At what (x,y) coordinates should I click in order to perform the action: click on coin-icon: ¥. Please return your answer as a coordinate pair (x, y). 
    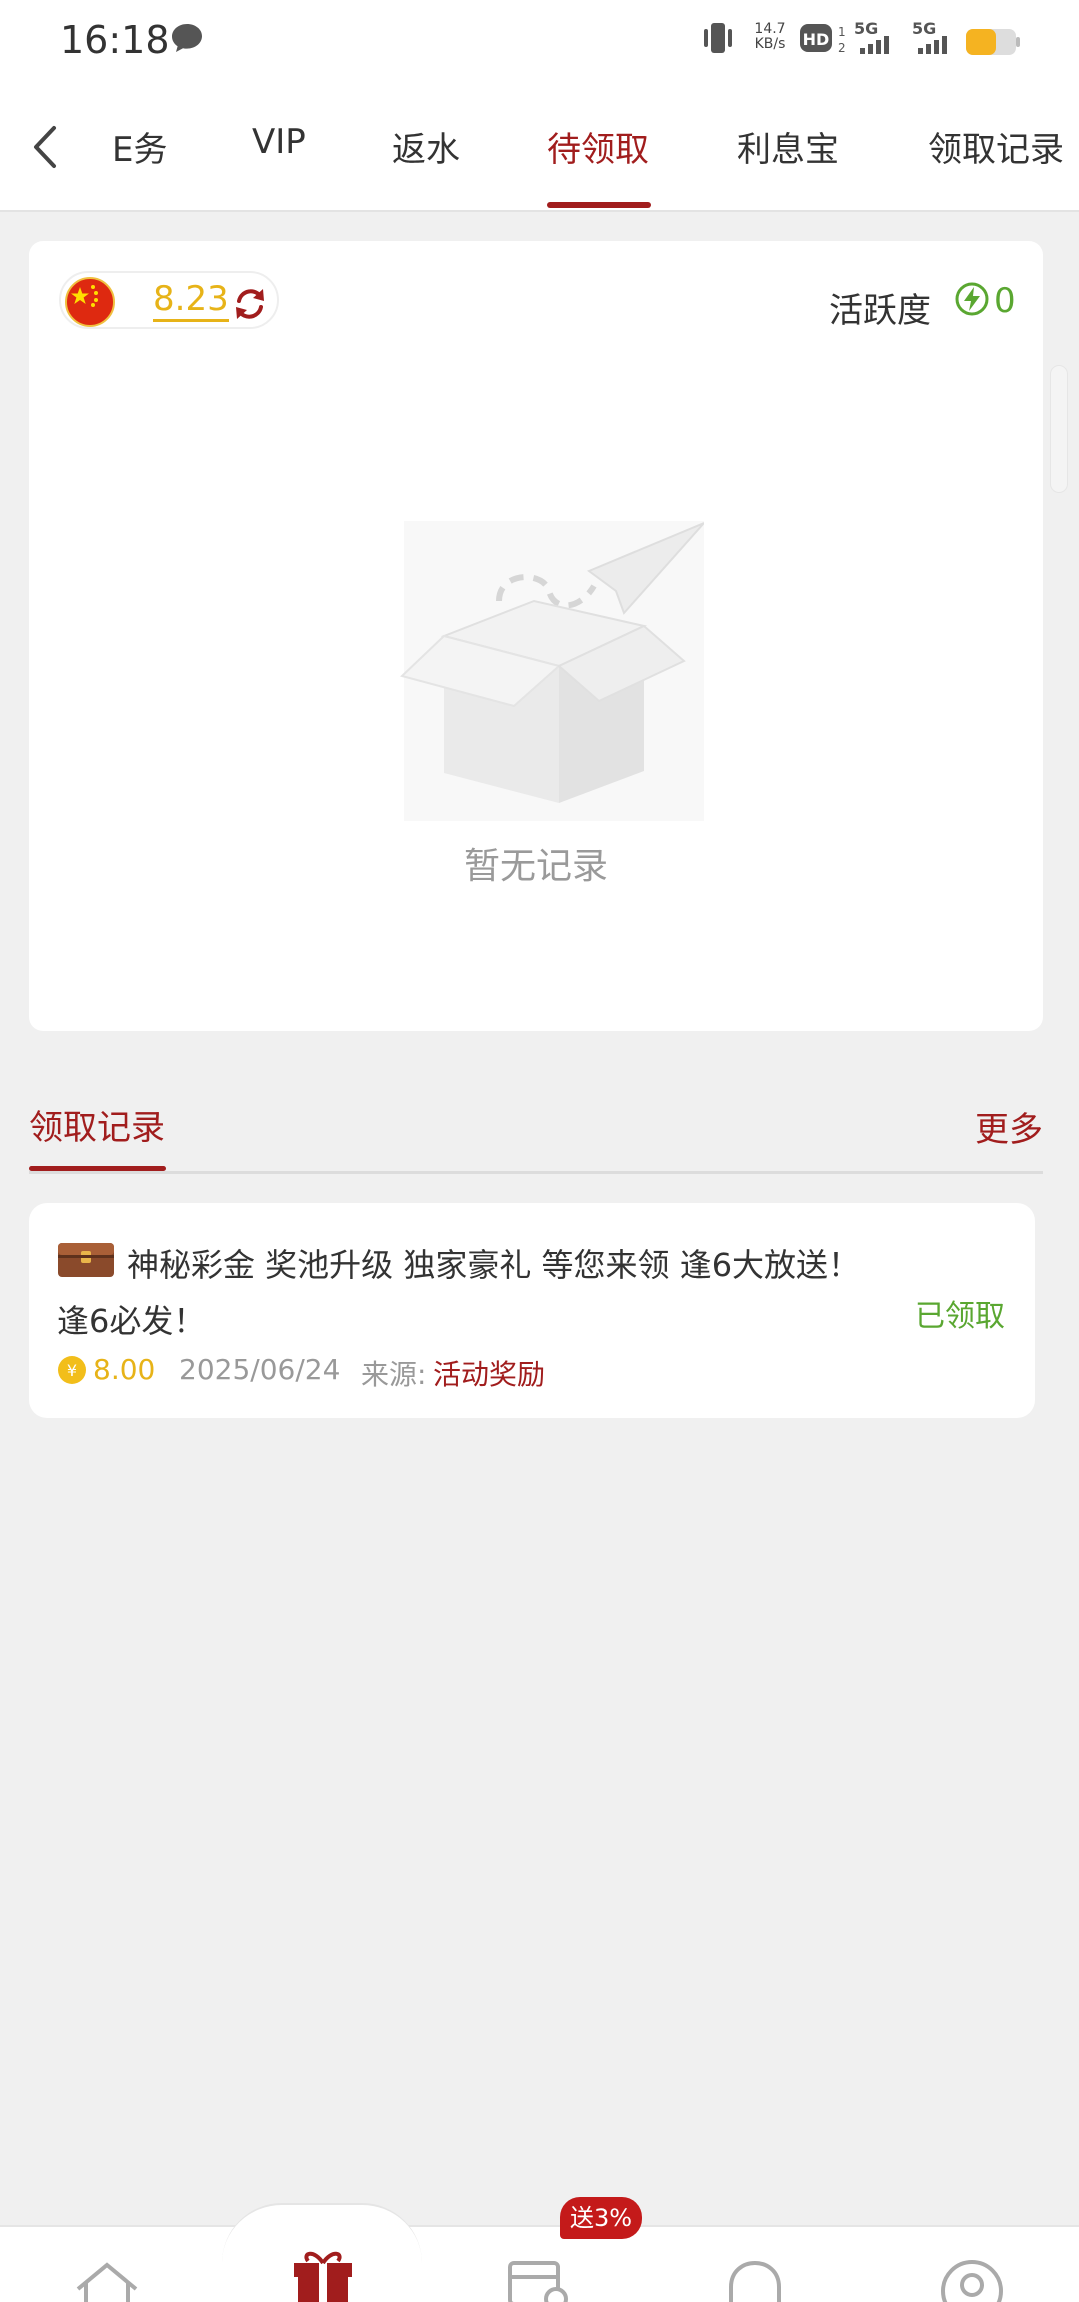
    Looking at the image, I should click on (72, 1372).